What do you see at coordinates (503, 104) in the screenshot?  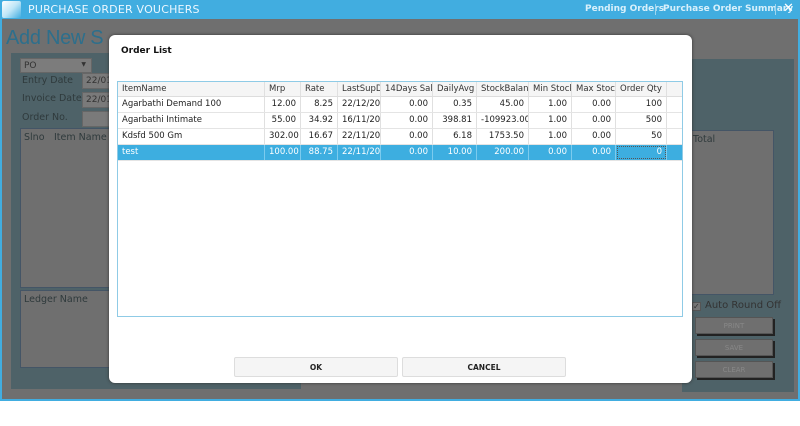 I see `grid-cell: 45.00` at bounding box center [503, 104].